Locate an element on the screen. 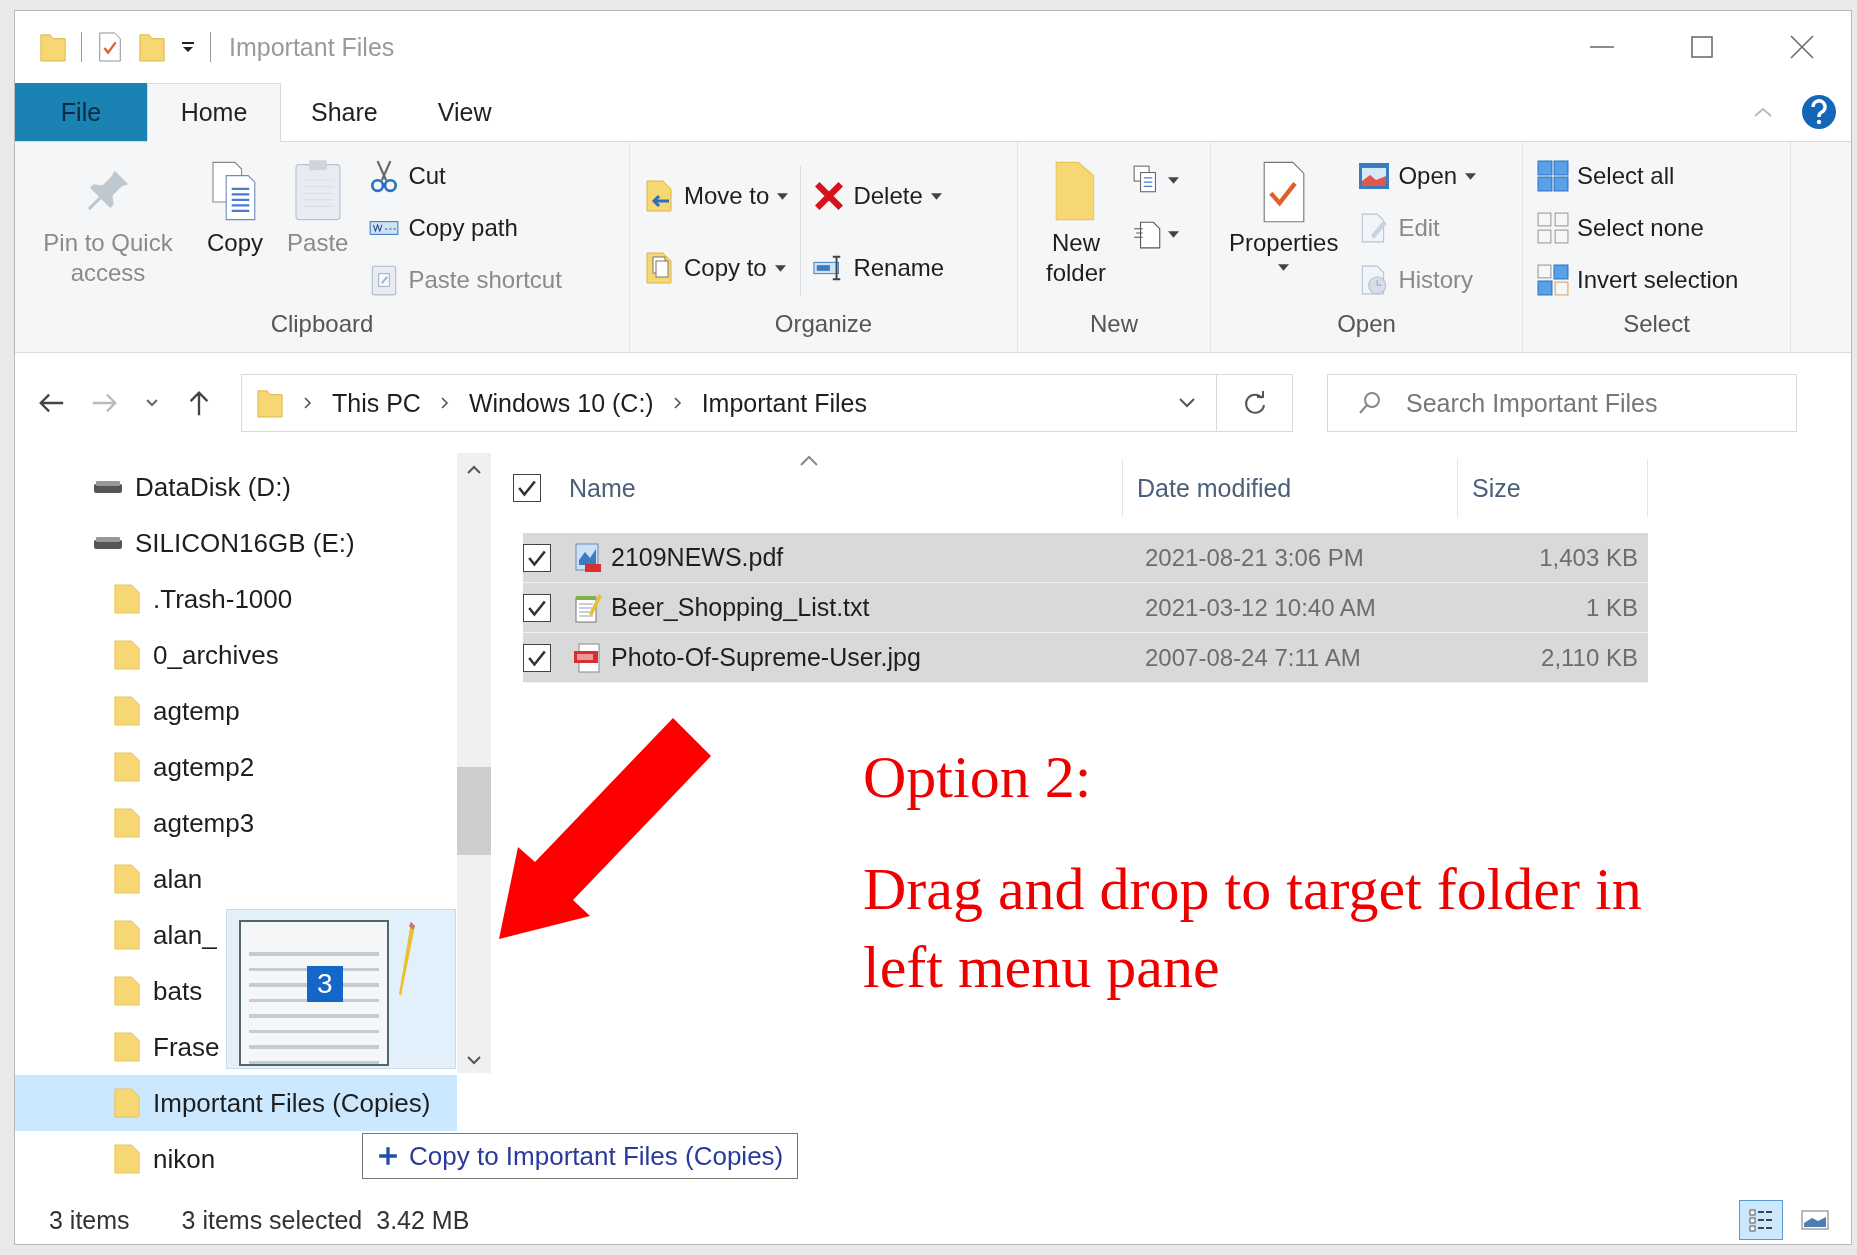 Image resolution: width=1857 pixels, height=1255 pixels. image-file-icon is located at coordinates (588, 657).